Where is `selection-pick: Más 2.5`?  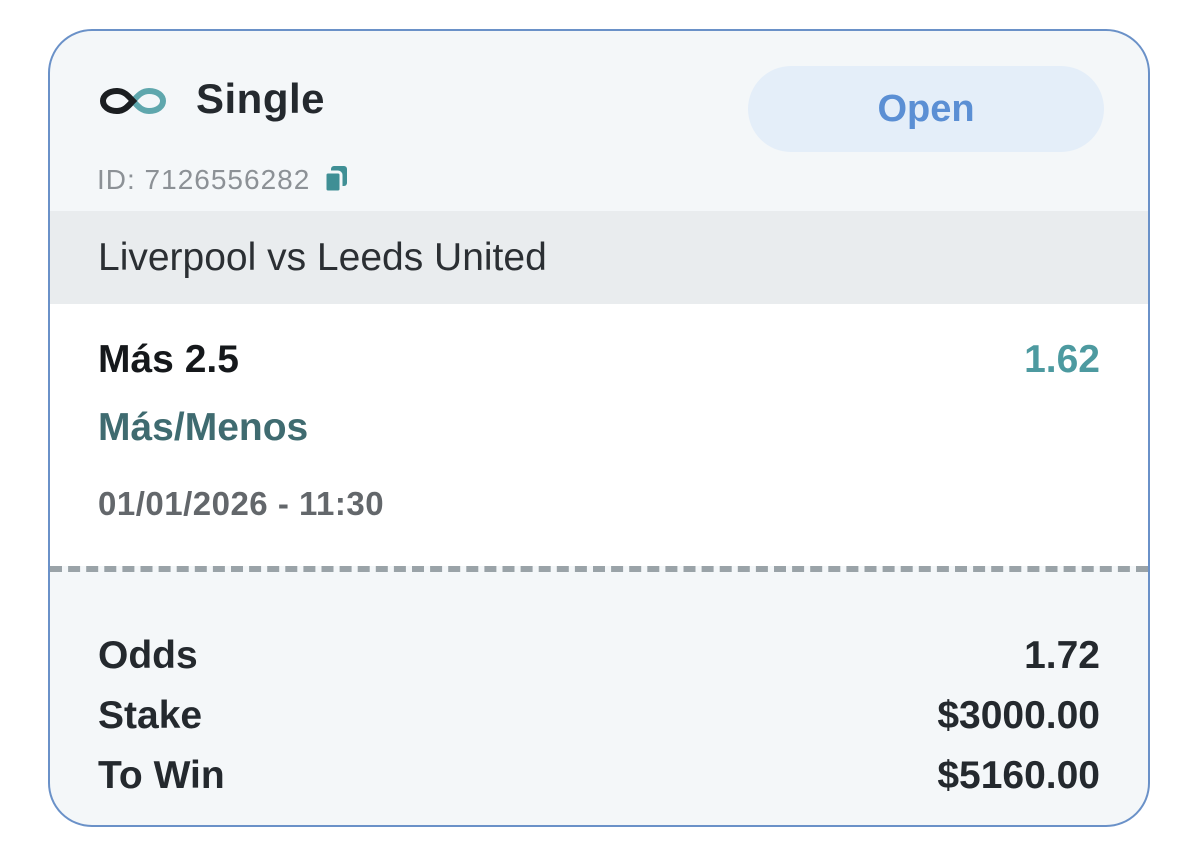 selection-pick: Más 2.5 is located at coordinates (168, 359).